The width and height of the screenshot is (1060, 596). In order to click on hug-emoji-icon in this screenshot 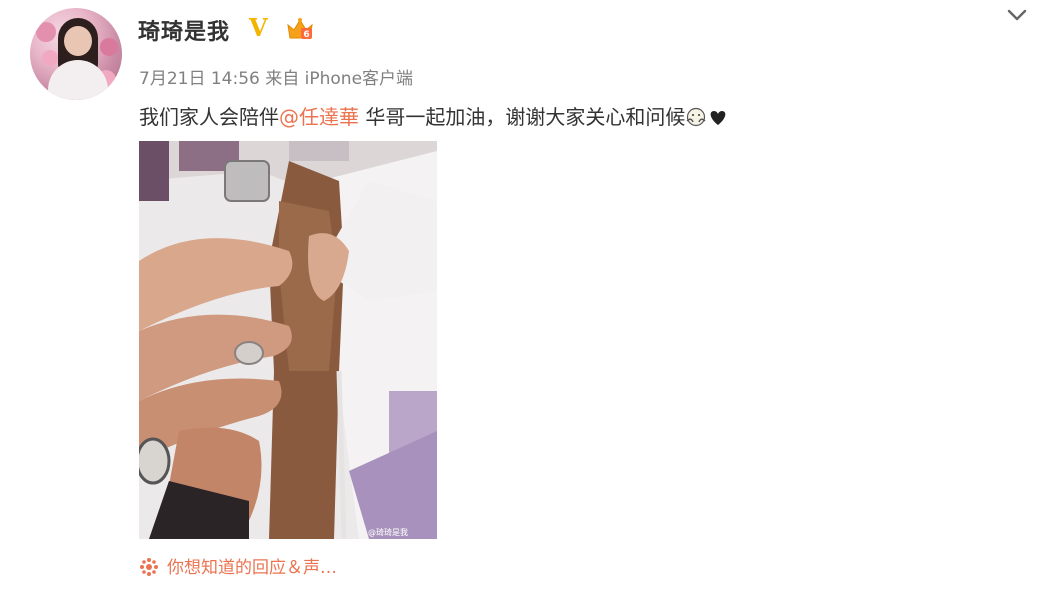, I will do `click(696, 117)`.